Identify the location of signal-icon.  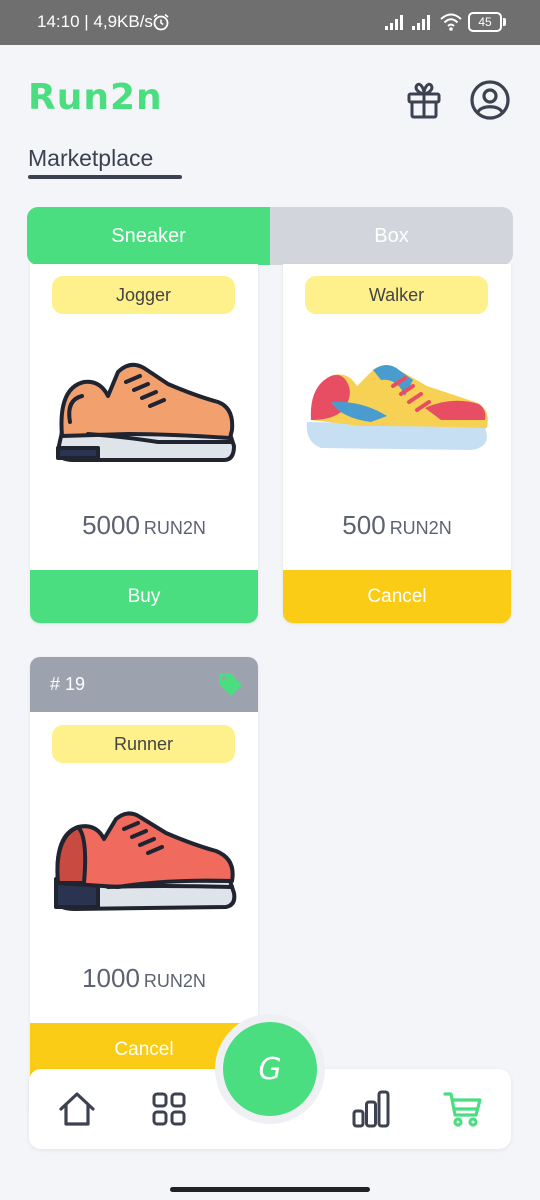
(394, 22).